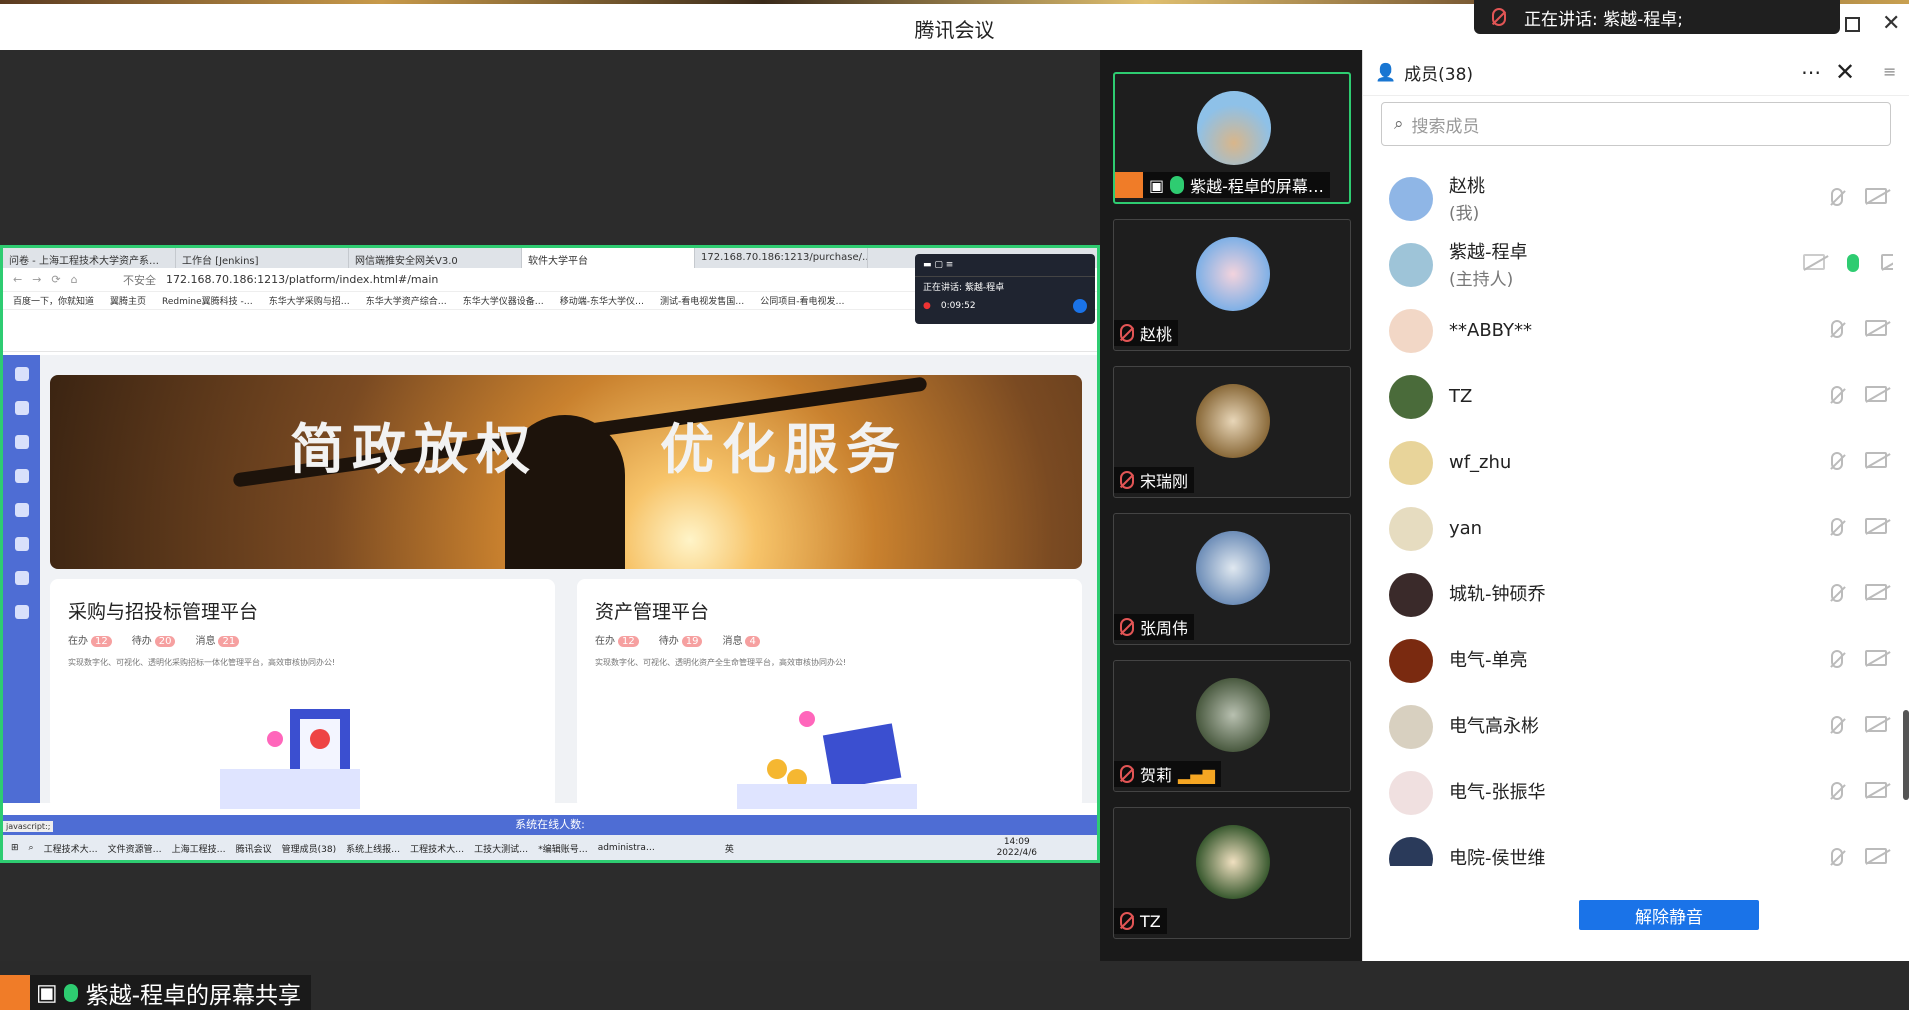 The image size is (1909, 1010). Describe the element at coordinates (1628, 331) in the screenshot. I see `member-row: **ABBY**` at that location.